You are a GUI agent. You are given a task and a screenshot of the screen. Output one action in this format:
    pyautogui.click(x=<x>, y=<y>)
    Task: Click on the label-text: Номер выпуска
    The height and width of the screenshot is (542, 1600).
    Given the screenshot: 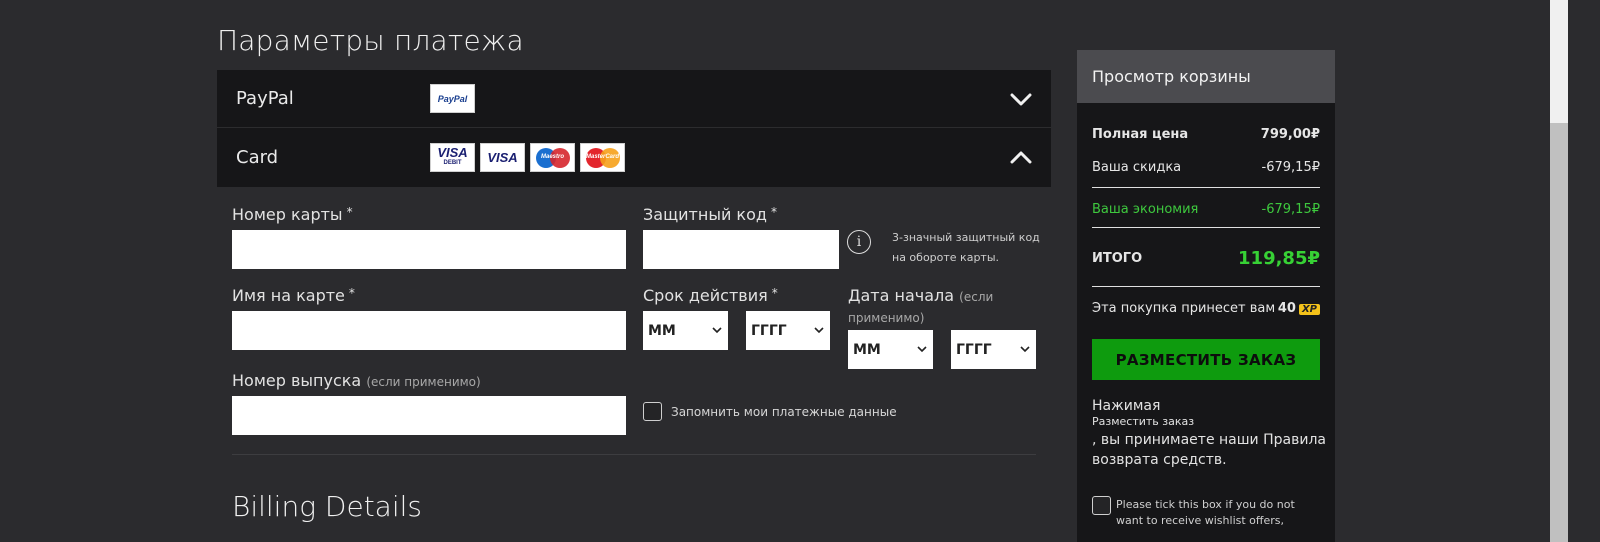 What is the action you would take?
    pyautogui.click(x=297, y=380)
    